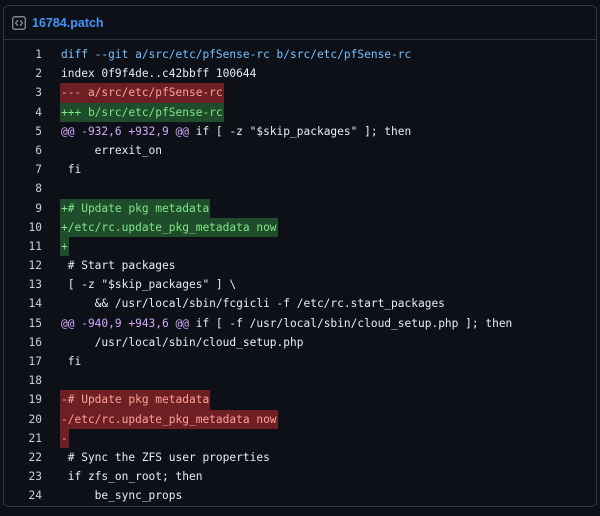  What do you see at coordinates (158, 73) in the screenshot?
I see `line-content: index 0f9f4de..c42bbff 100644` at bounding box center [158, 73].